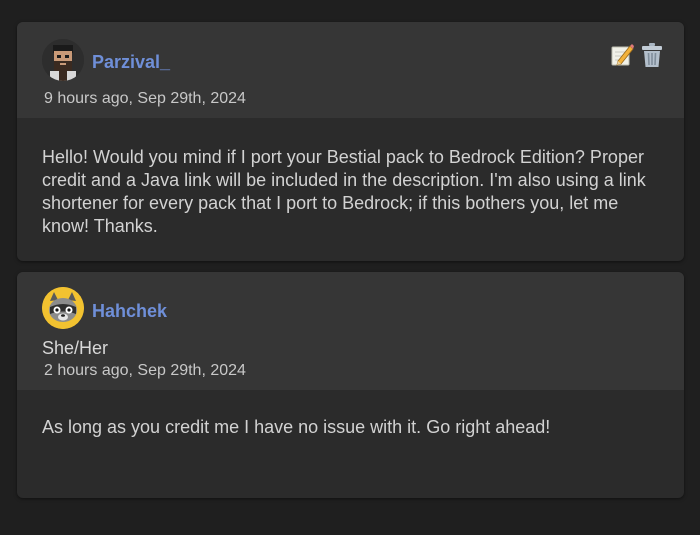  What do you see at coordinates (652, 55) in the screenshot?
I see `trash-icon` at bounding box center [652, 55].